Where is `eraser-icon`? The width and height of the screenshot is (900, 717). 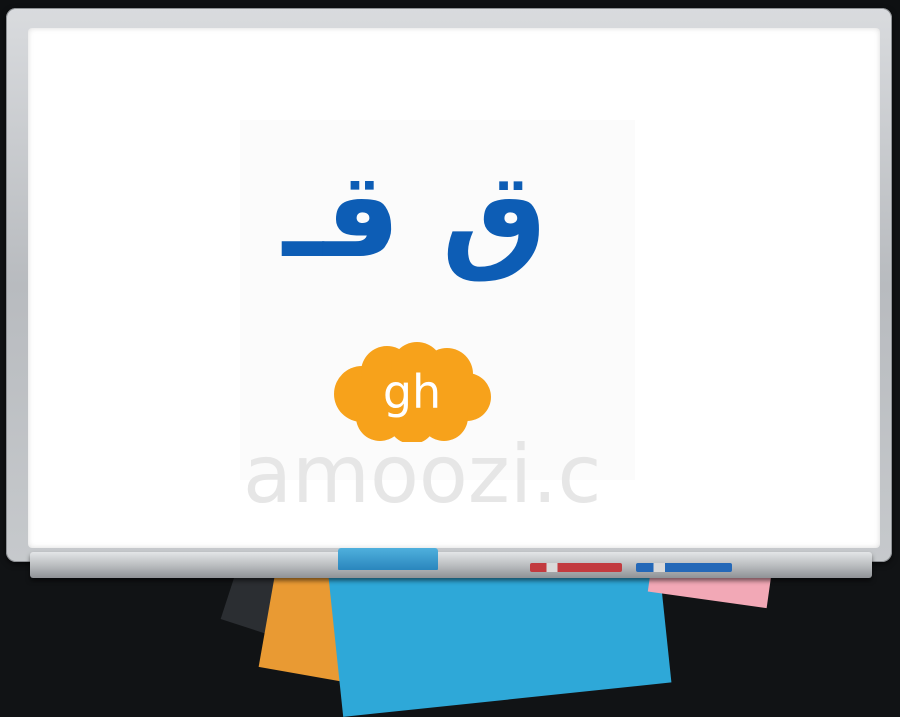
eraser-icon is located at coordinates (388, 559).